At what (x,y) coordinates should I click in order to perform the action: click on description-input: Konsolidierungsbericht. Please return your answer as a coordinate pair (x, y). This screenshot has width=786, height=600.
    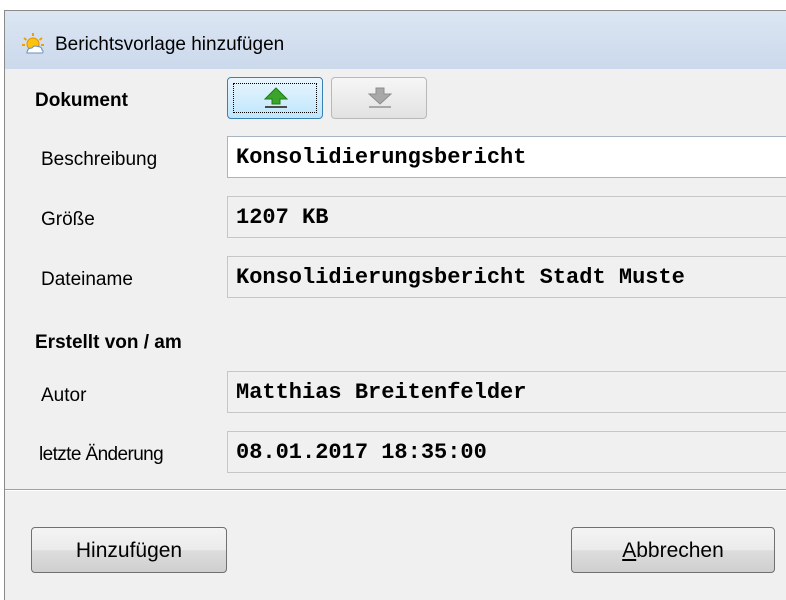
    Looking at the image, I should click on (506, 157).